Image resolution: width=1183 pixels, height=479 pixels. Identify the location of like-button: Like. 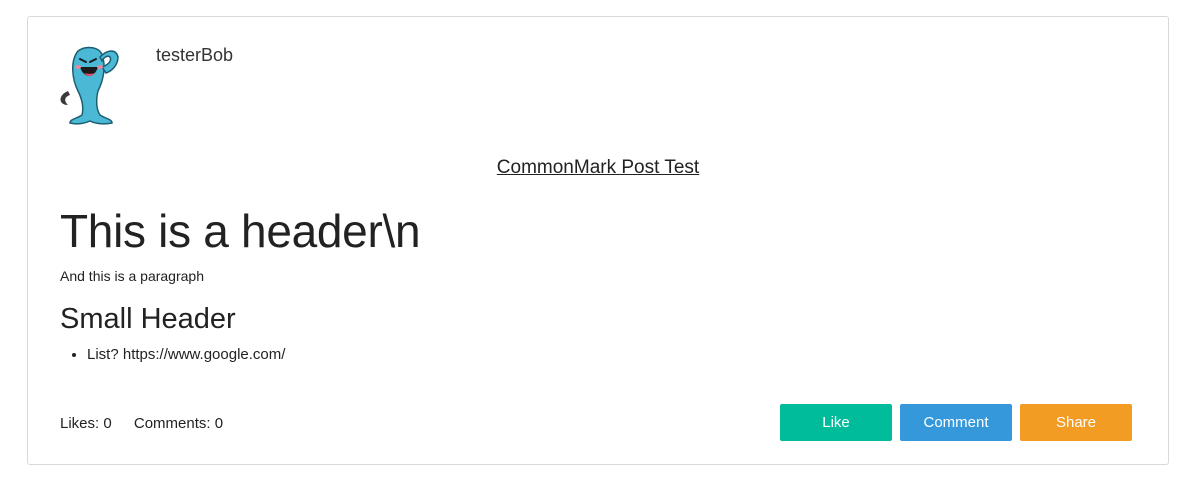
(836, 422).